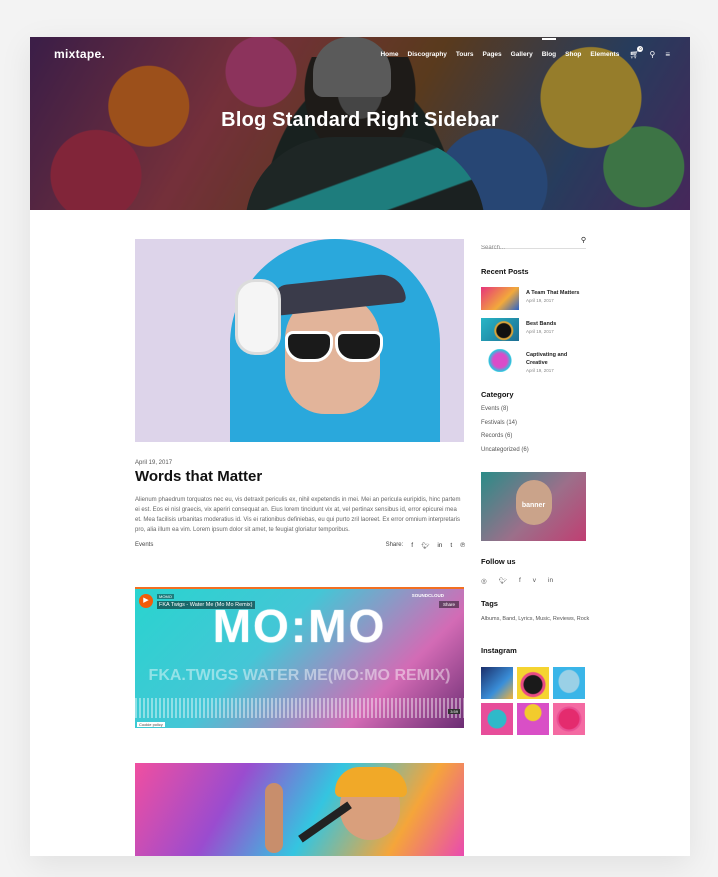  I want to click on recent-post-item: A Team That Matters April 19, 2017, so click(536, 300).